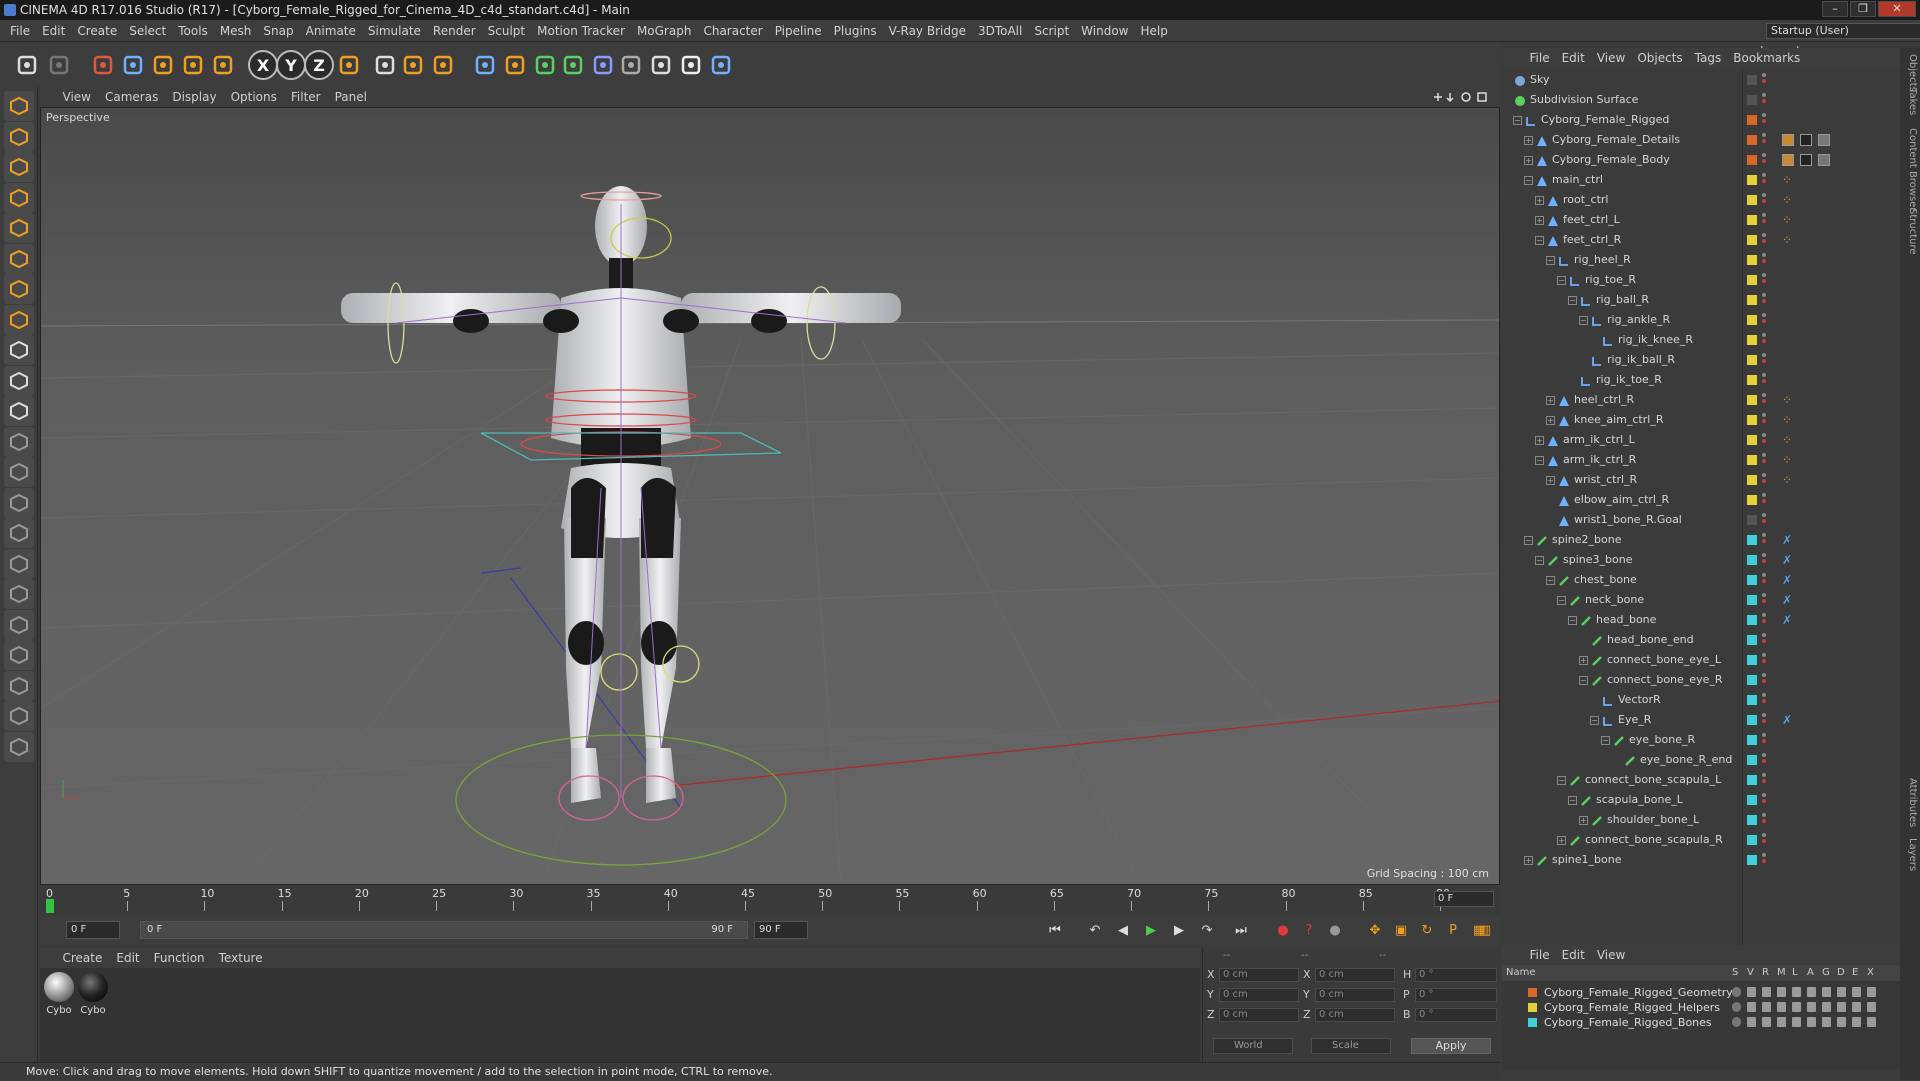 The height and width of the screenshot is (1081, 1920). What do you see at coordinates (127, 958) in the screenshot?
I see `material-menu-edit: Edit` at bounding box center [127, 958].